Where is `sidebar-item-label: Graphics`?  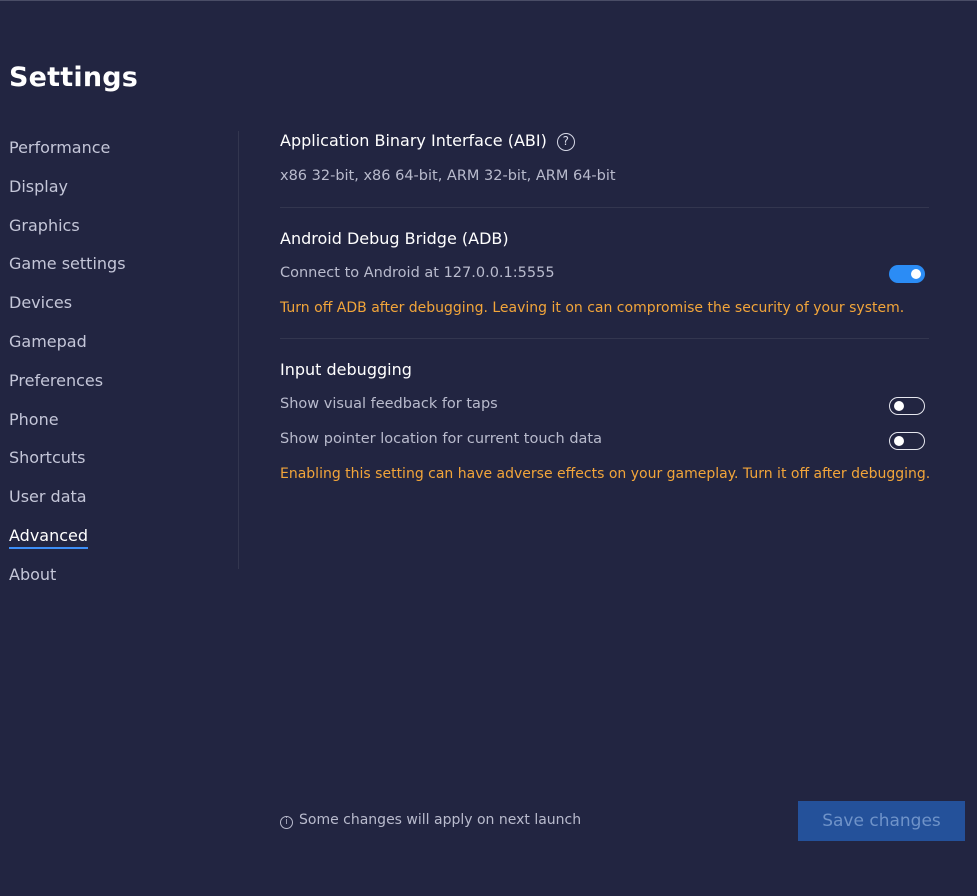 sidebar-item-label: Graphics is located at coordinates (44, 225).